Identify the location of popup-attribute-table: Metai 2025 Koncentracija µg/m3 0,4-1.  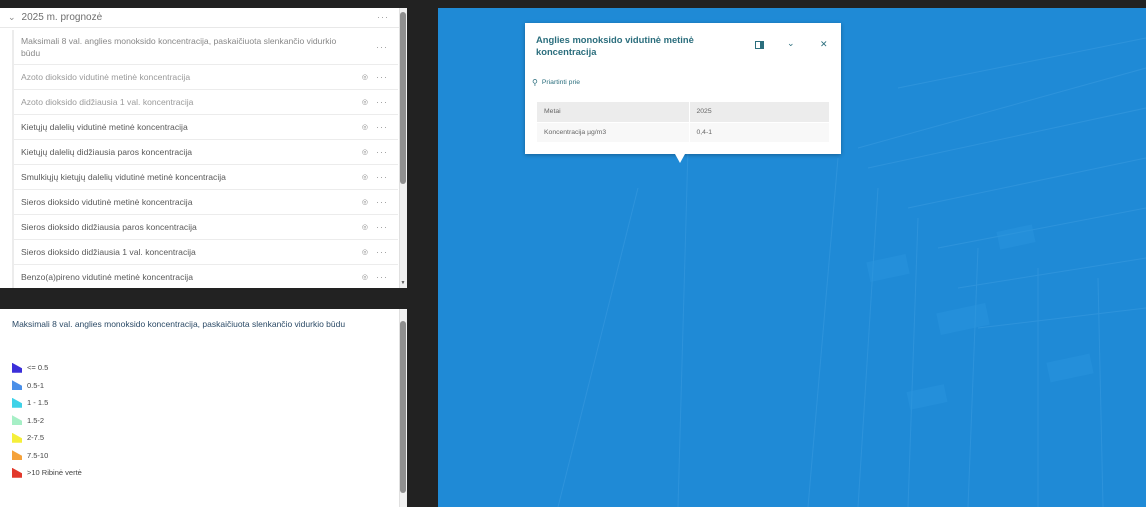
(683, 122).